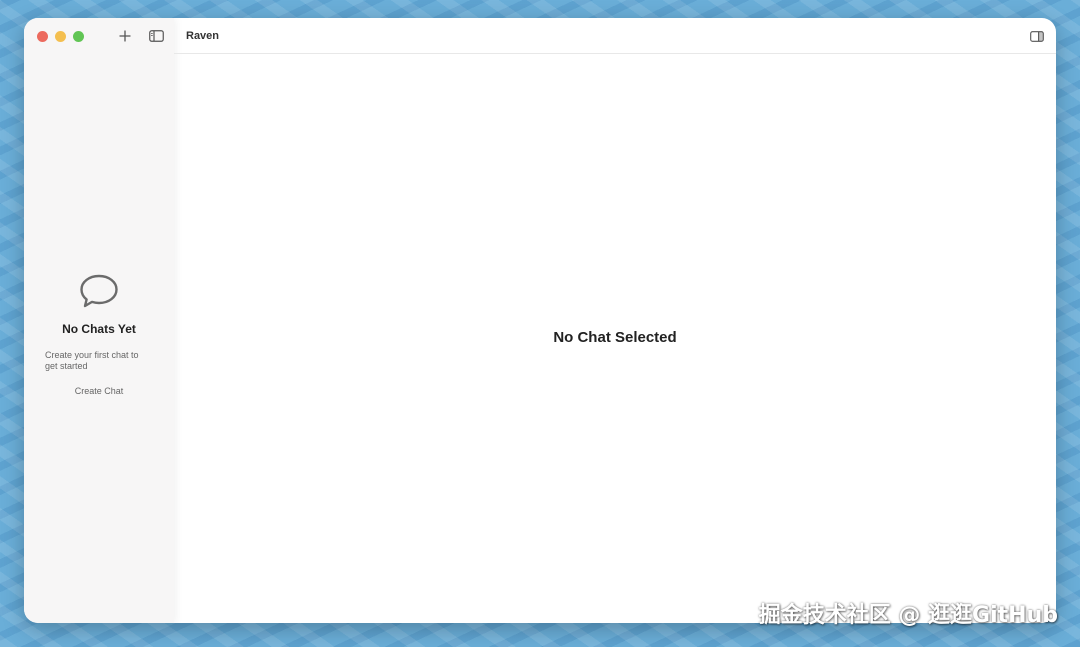 The width and height of the screenshot is (1080, 647). What do you see at coordinates (42, 36) in the screenshot?
I see `close-window-button` at bounding box center [42, 36].